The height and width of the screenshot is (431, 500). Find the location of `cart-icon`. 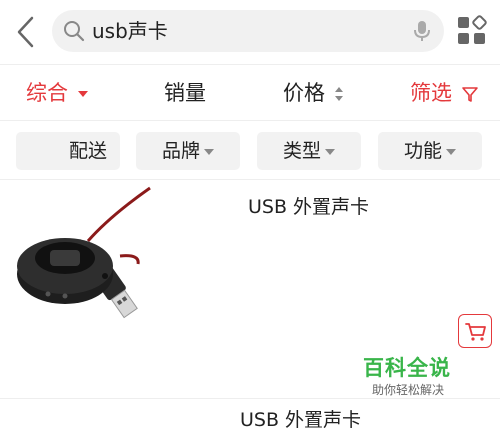

cart-icon is located at coordinates (475, 332).